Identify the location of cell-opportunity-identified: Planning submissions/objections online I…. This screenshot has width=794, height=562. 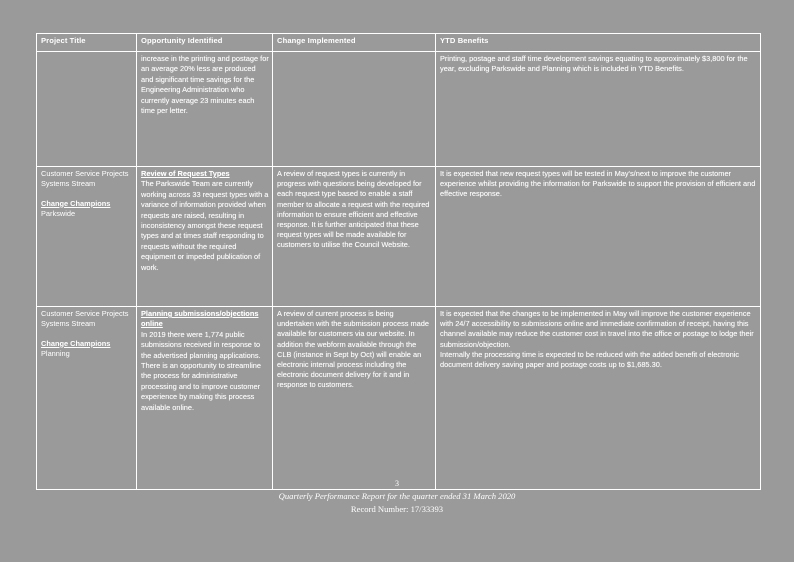
(204, 398).